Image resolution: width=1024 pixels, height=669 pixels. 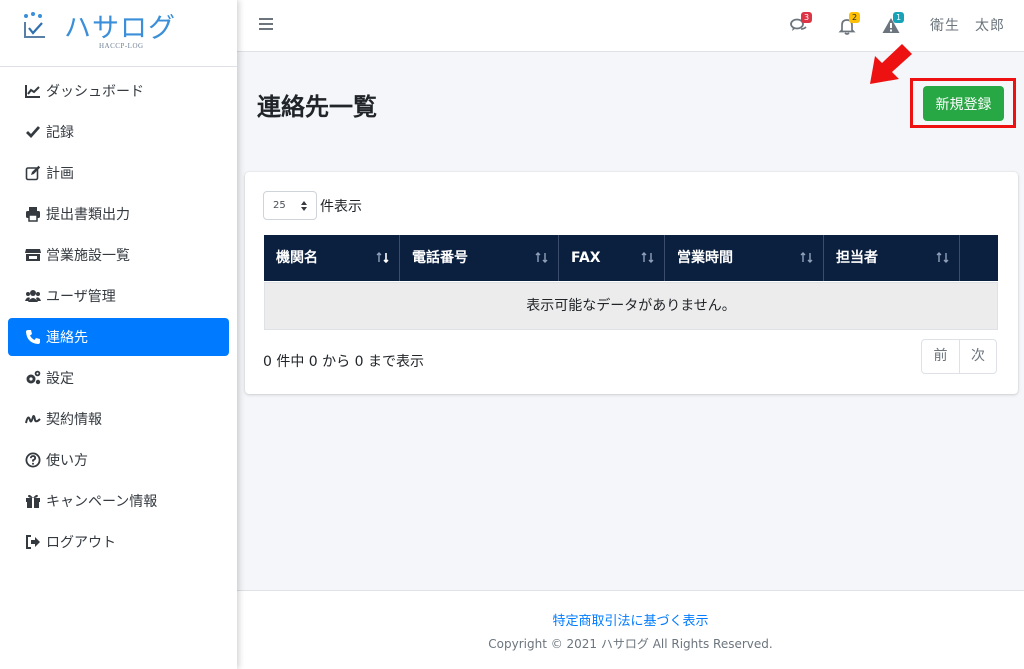 I want to click on sidebar-item-campaign: キャンペーン情報, so click(x=118, y=501).